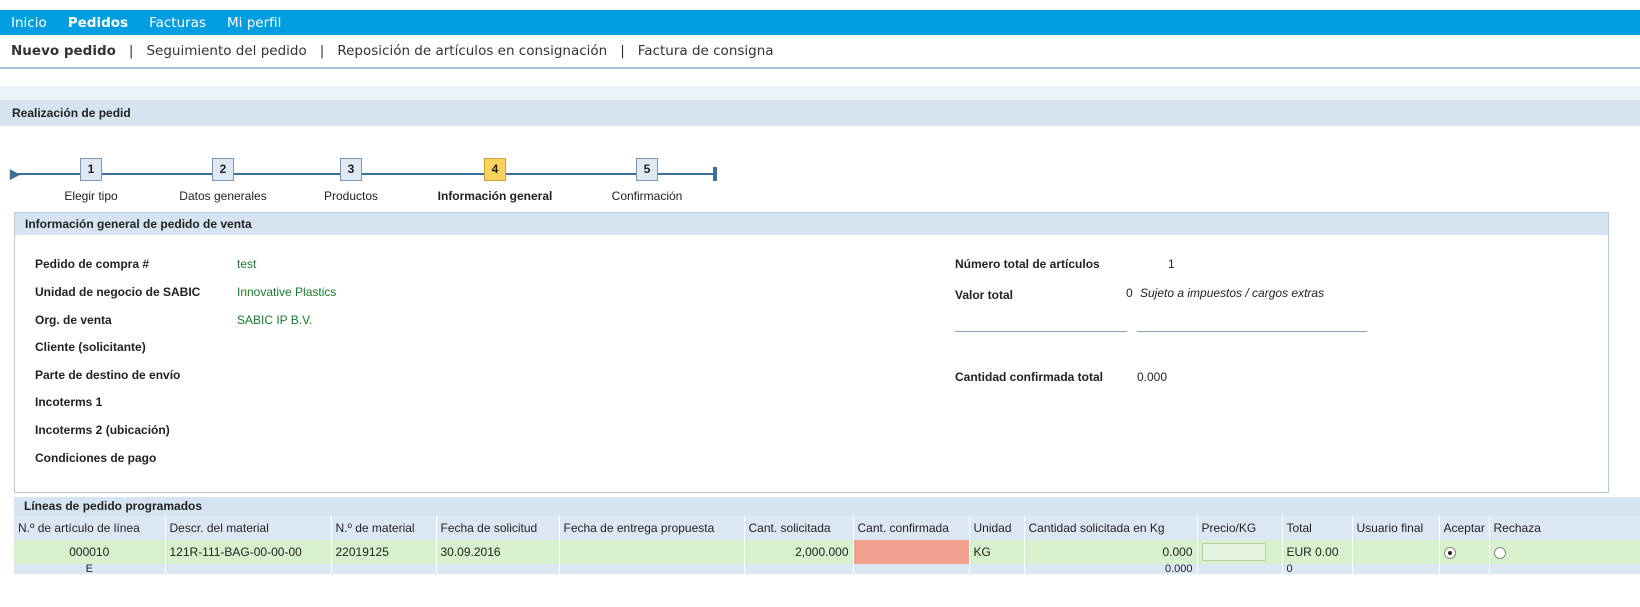 This screenshot has width=1640, height=607. What do you see at coordinates (91, 169) in the screenshot?
I see `step-1-box: 1` at bounding box center [91, 169].